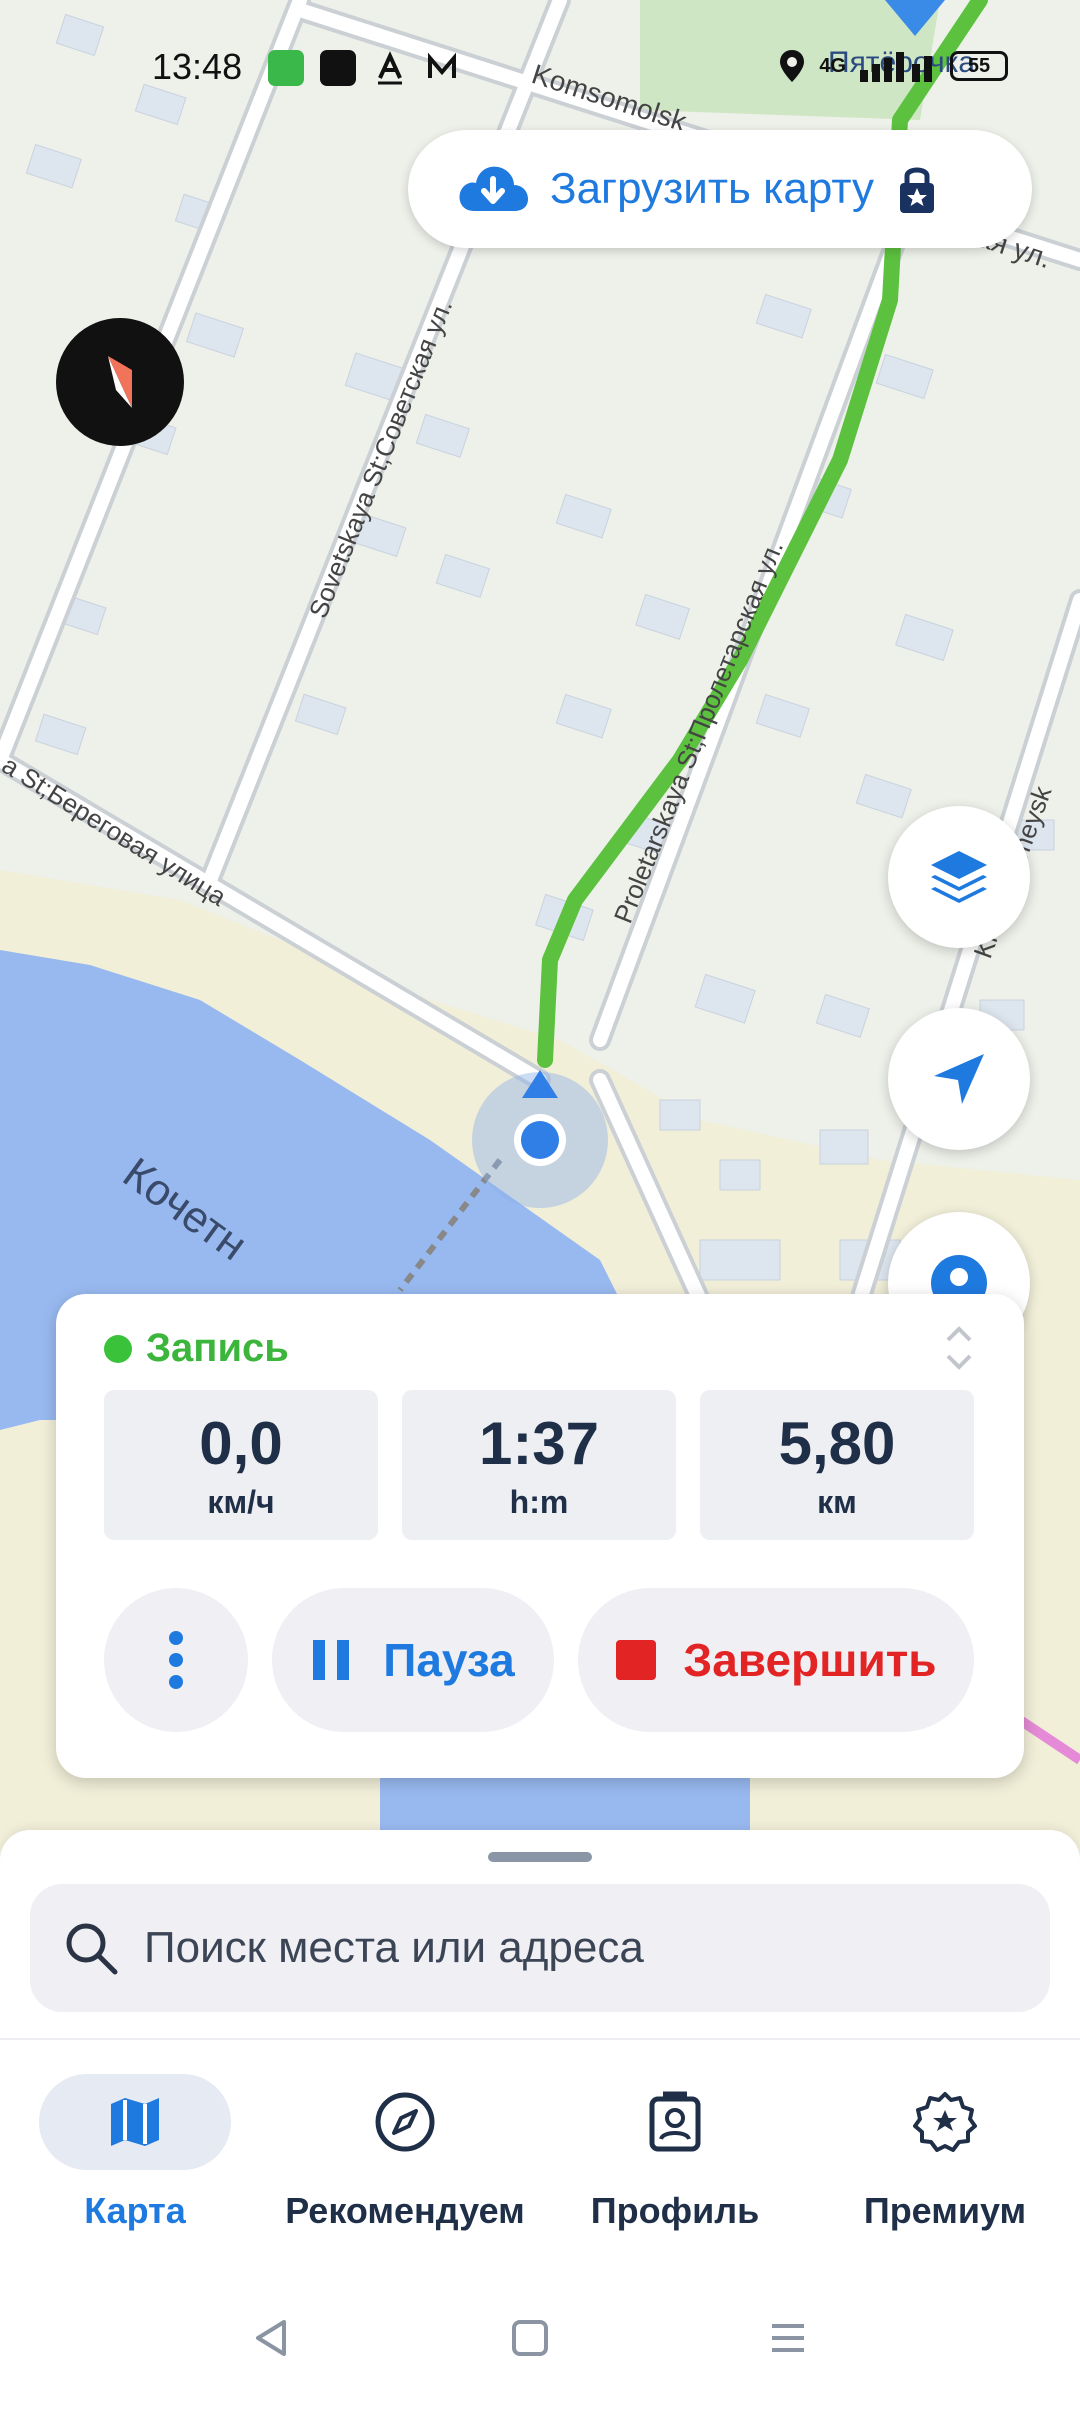 Image resolution: width=1080 pixels, height=2412 pixels. Describe the element at coordinates (217, 1348) in the screenshot. I see `recording-label: Запись` at that location.